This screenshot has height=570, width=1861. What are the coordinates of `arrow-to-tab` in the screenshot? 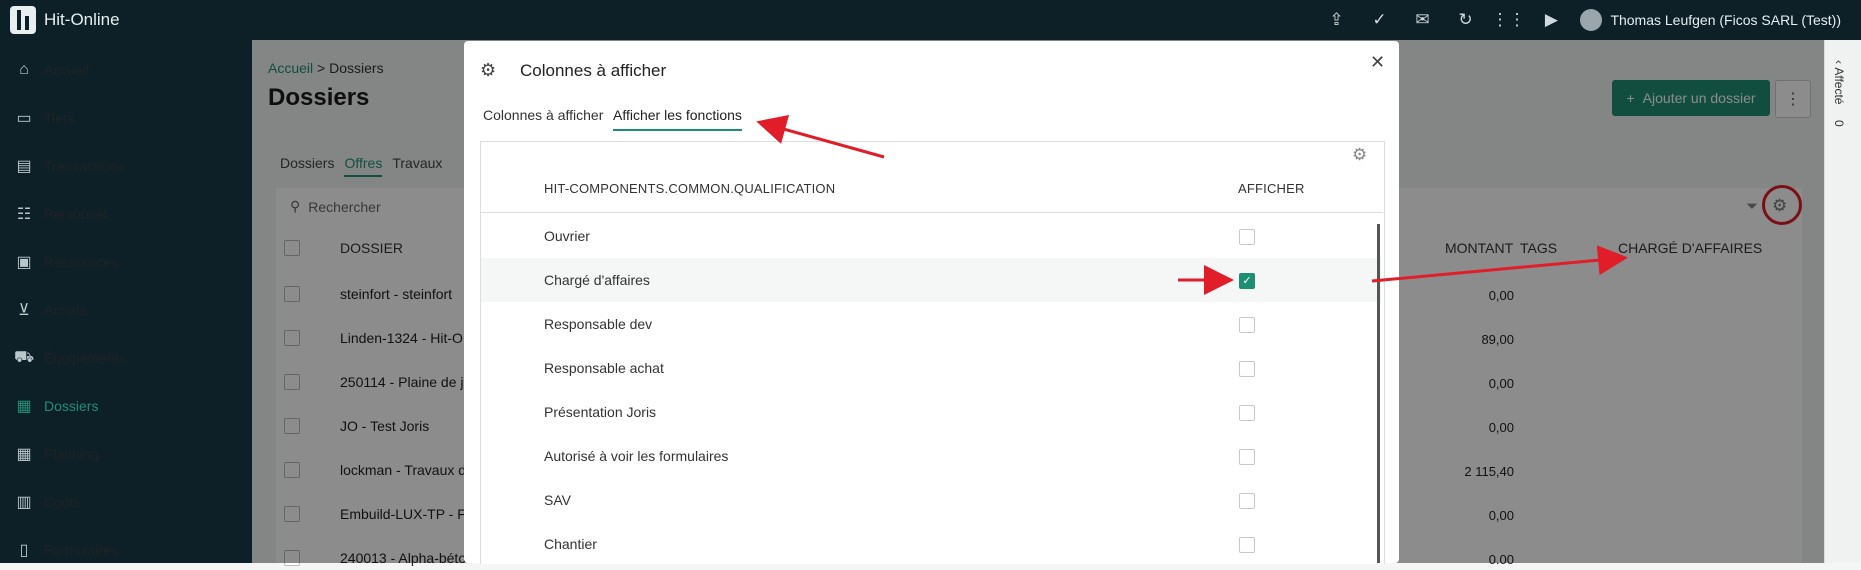 It's located at (820, 136).